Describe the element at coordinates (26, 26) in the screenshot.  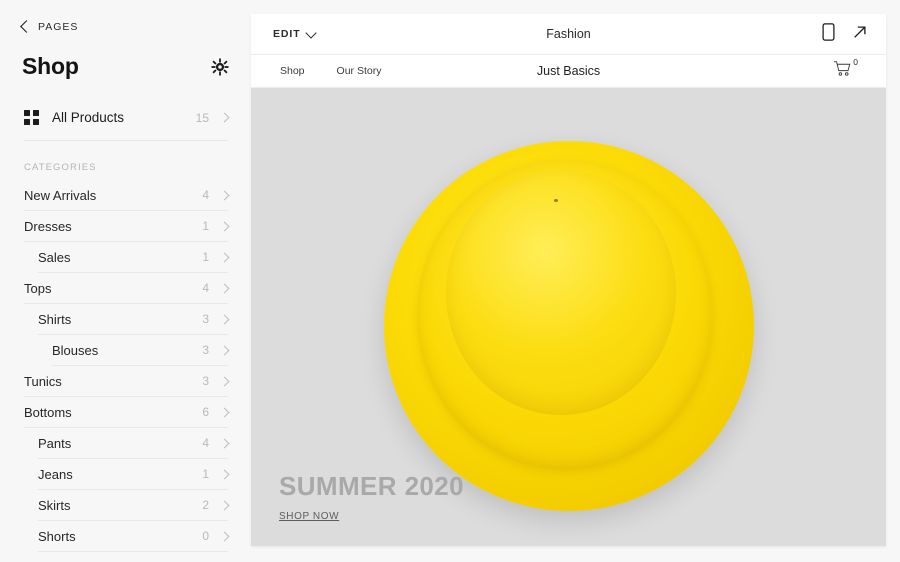
I see `chevron-left-icon` at that location.